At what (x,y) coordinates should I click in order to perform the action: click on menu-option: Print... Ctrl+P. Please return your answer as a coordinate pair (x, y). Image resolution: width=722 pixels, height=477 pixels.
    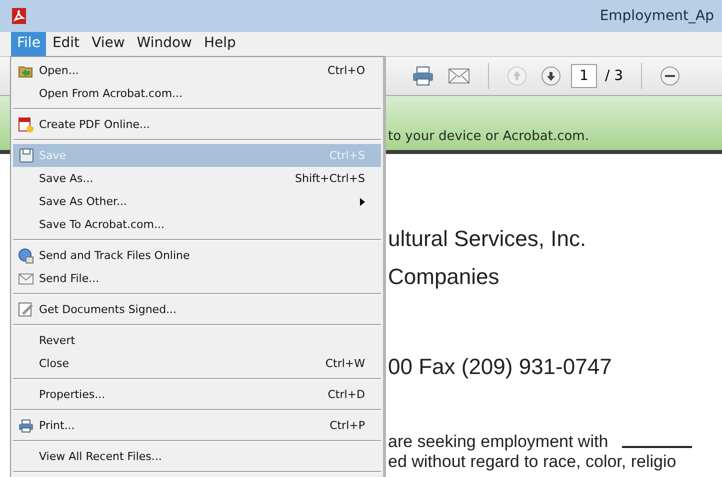
    Looking at the image, I should click on (197, 425).